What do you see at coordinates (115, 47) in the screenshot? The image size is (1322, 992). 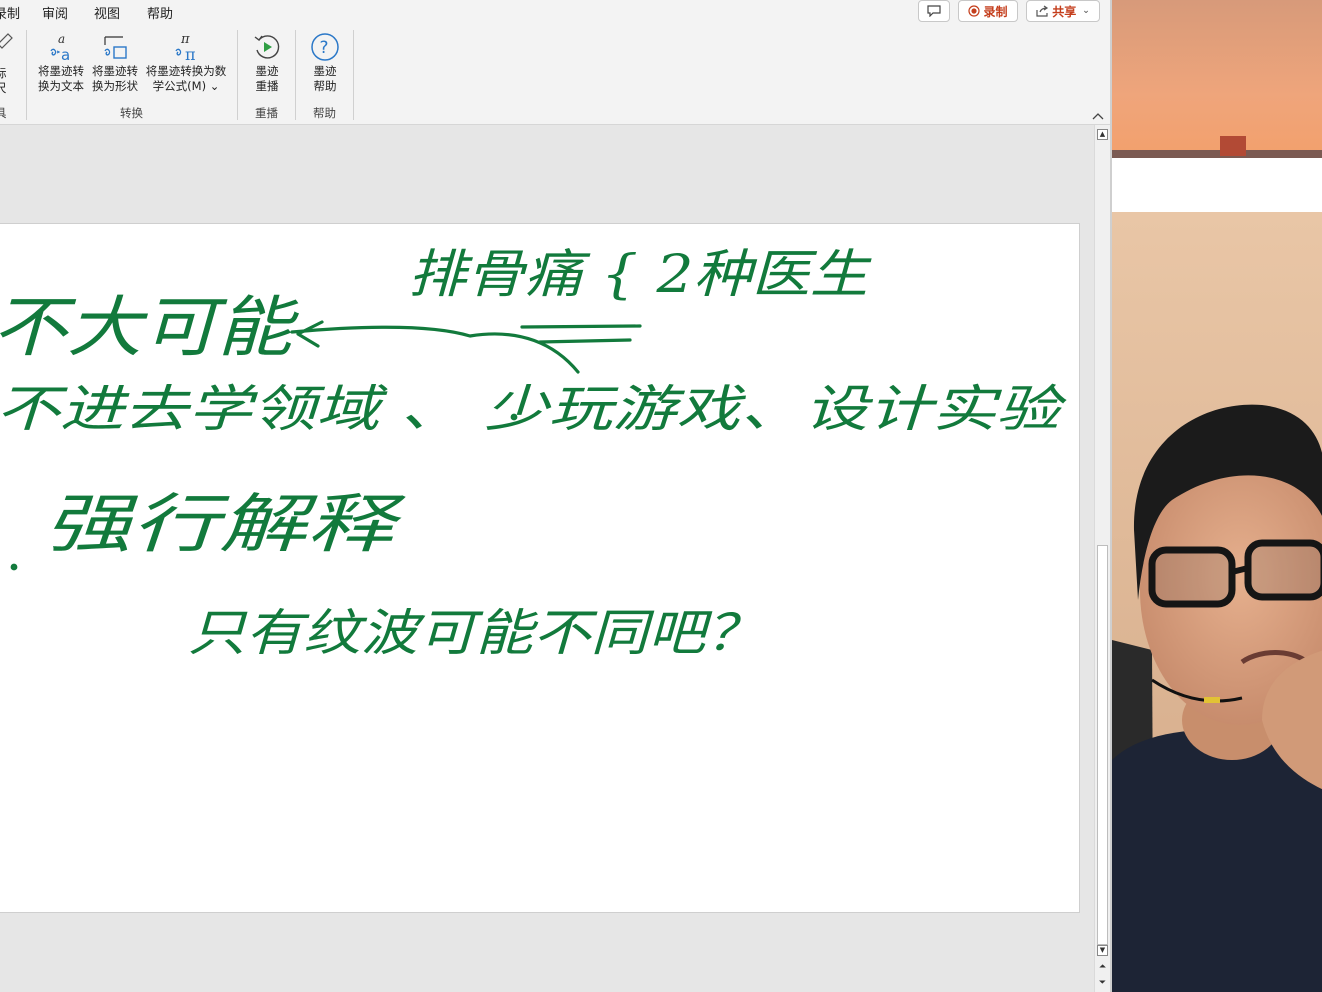 I see `ink-to-shape-icon` at bounding box center [115, 47].